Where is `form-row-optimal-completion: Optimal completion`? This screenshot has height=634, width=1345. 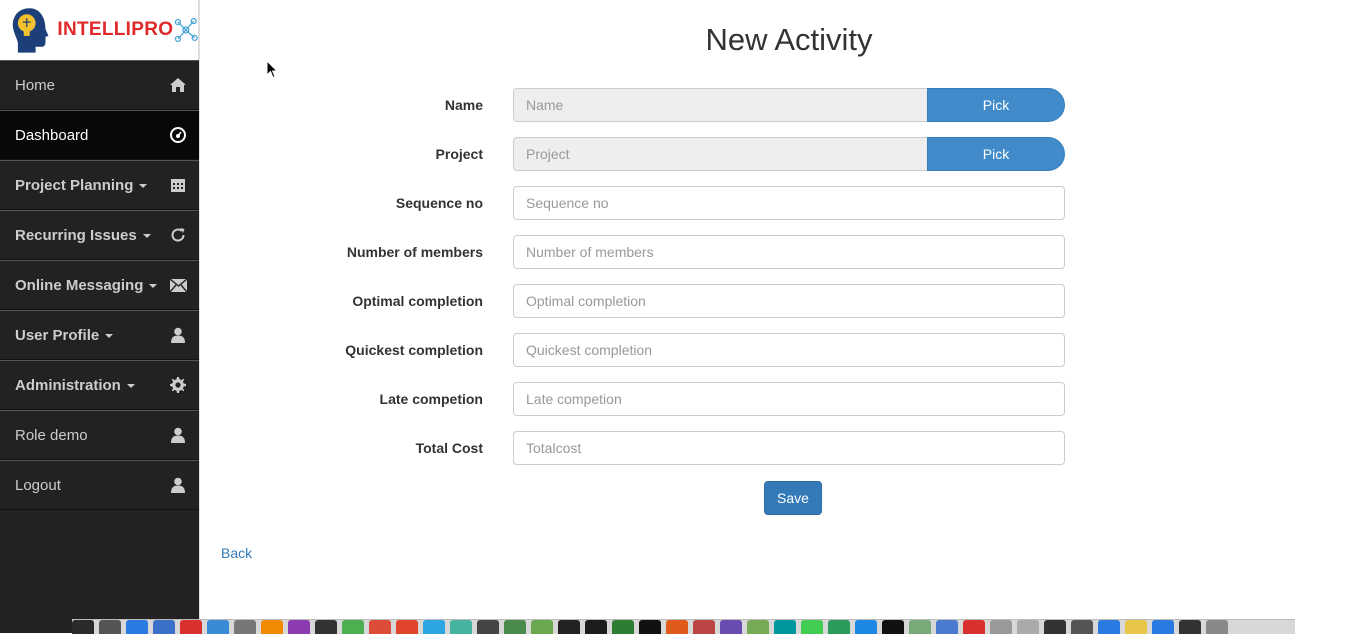
form-row-optimal-completion: Optimal completion is located at coordinates (632, 301).